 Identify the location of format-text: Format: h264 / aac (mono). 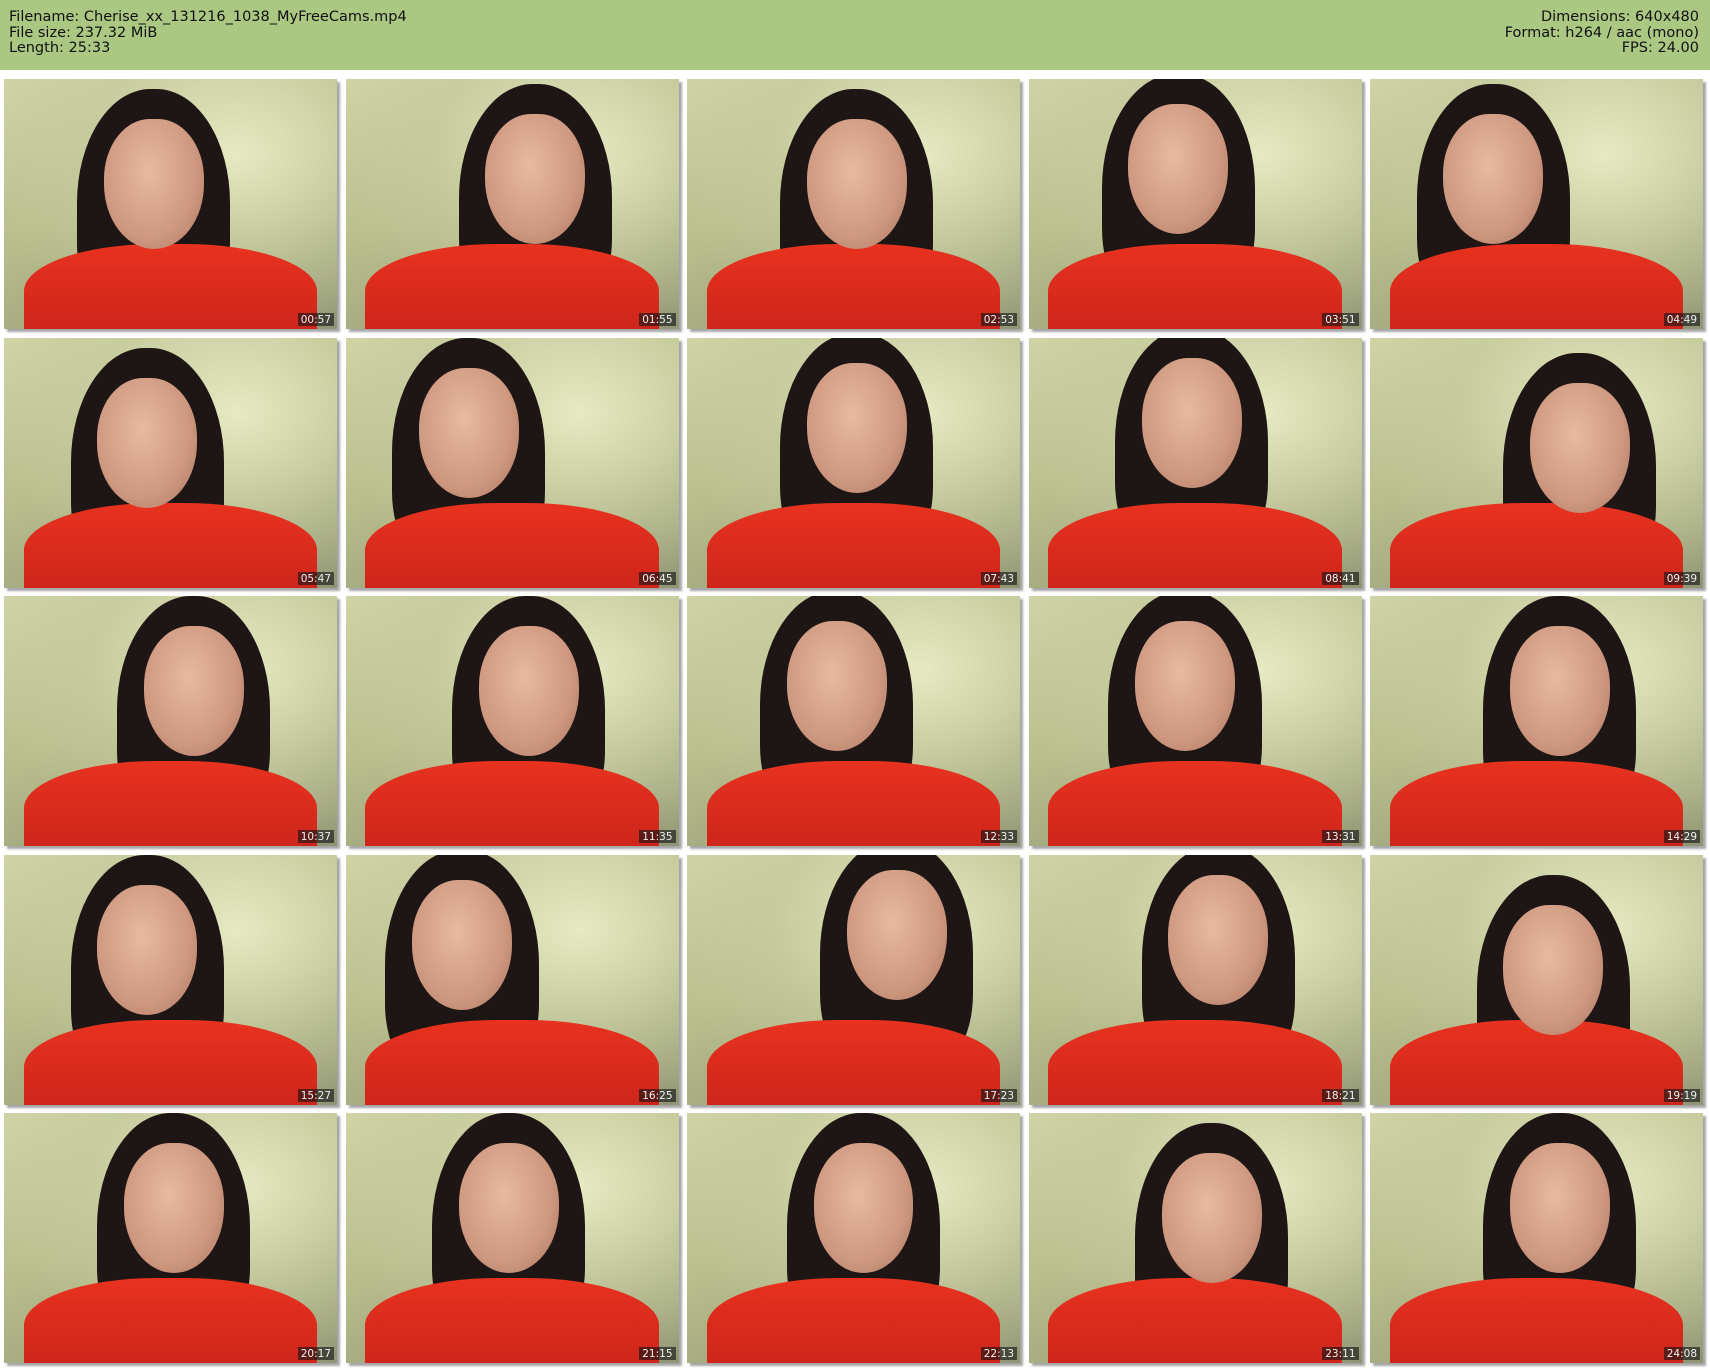
(1601, 32).